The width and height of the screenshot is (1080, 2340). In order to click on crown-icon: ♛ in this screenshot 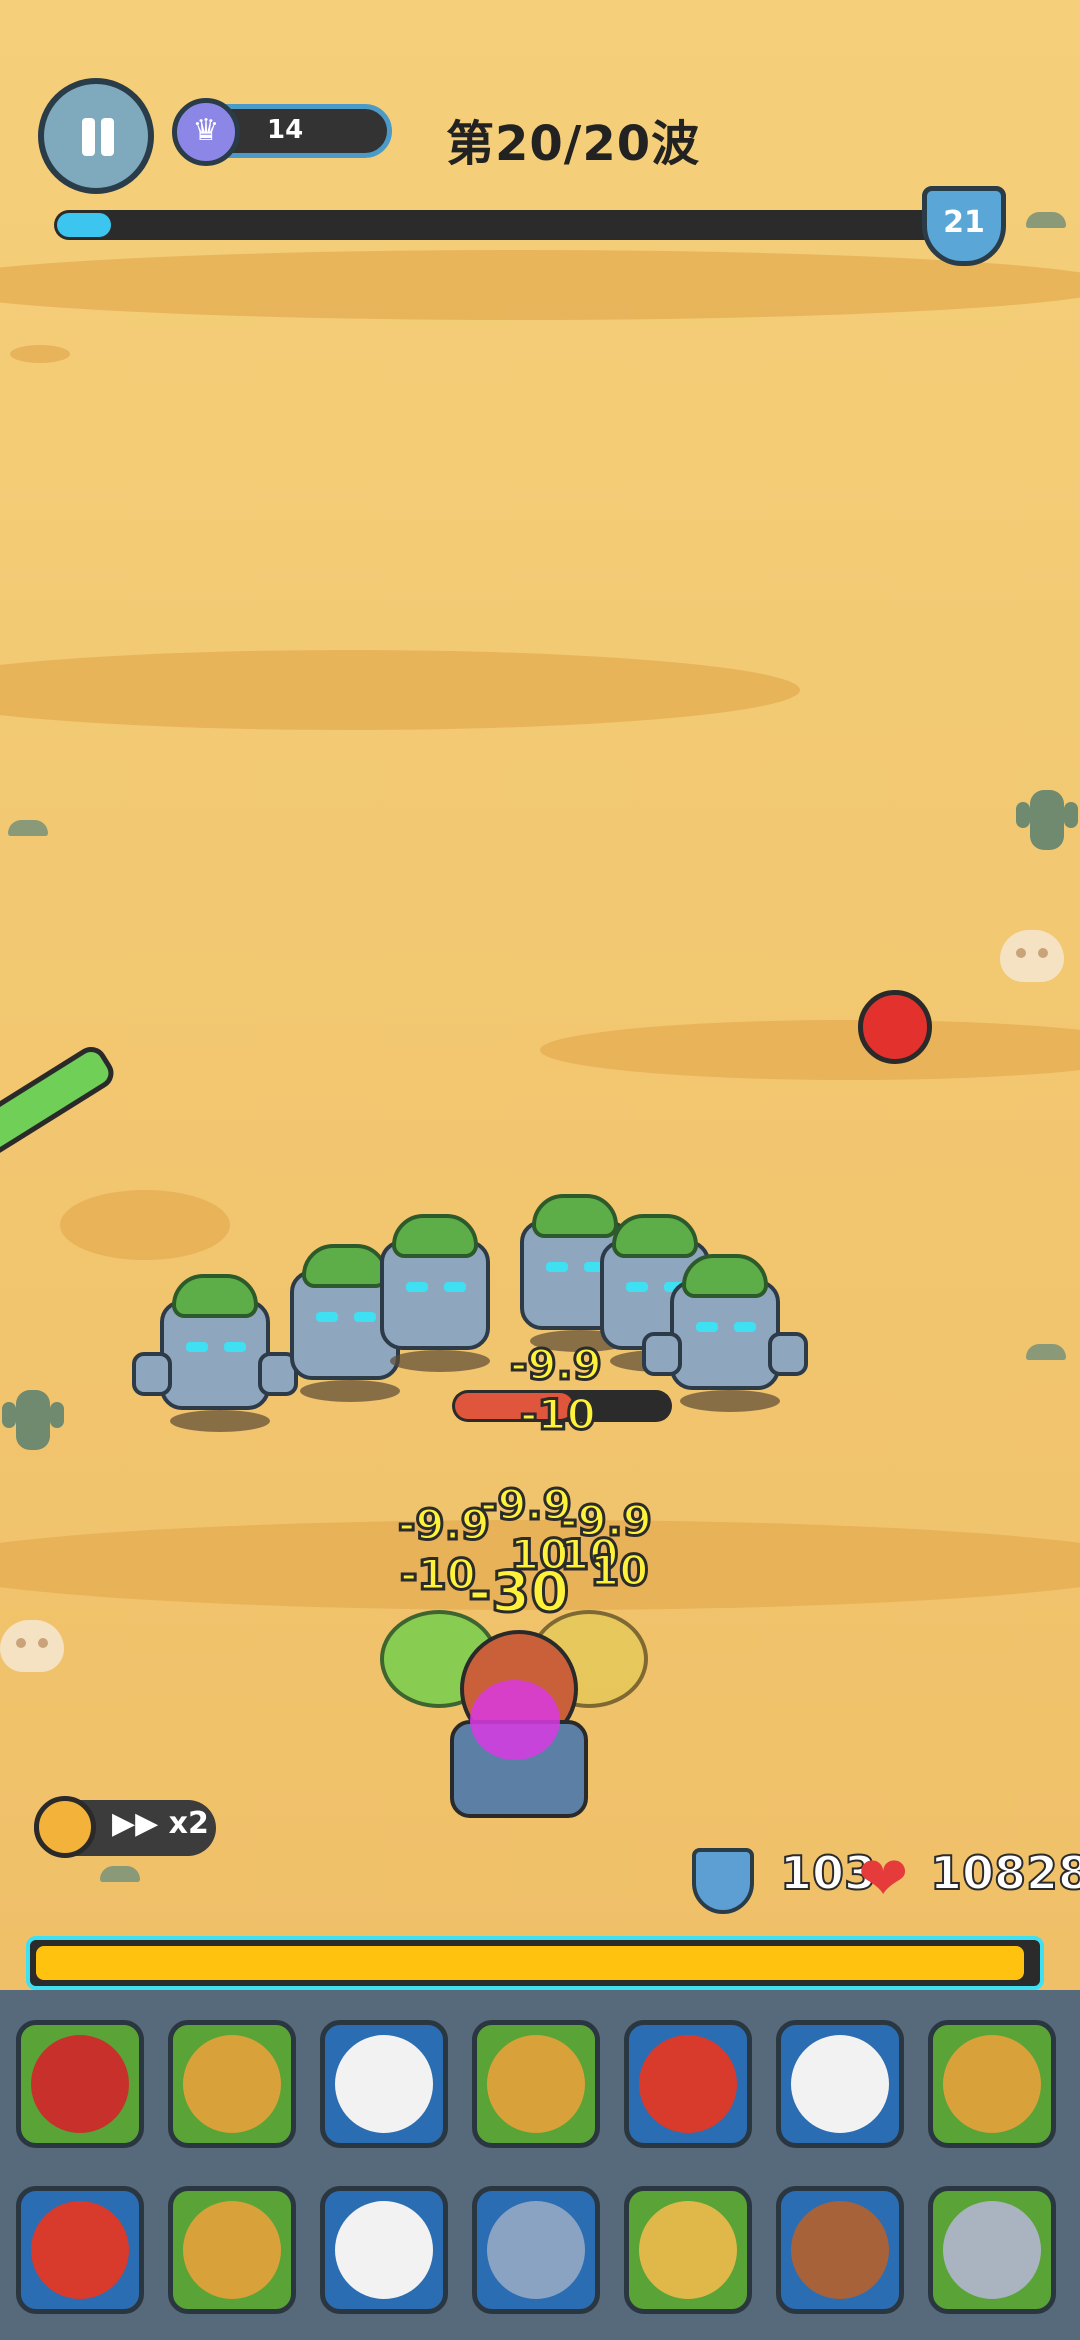, I will do `click(206, 132)`.